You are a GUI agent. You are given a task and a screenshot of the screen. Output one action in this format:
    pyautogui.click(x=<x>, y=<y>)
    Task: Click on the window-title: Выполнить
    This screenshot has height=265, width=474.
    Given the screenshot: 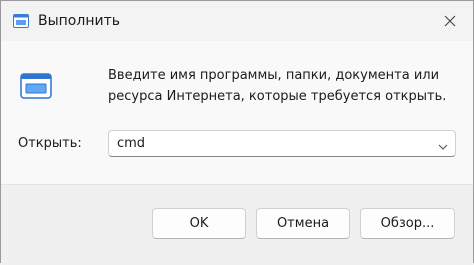 What is the action you would take?
    pyautogui.click(x=79, y=21)
    